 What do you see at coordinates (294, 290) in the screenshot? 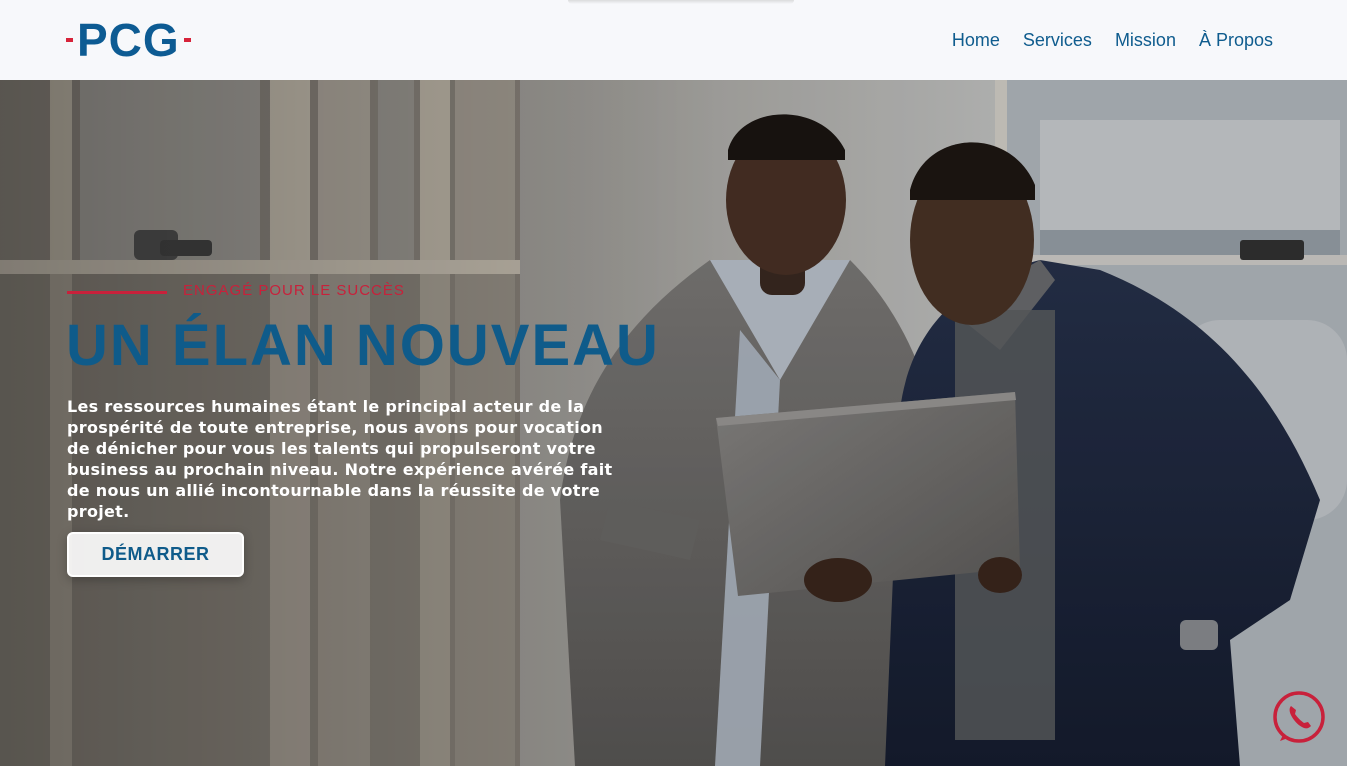
I see `hero-eyebrow: ENGAGÉ POUR LE SUCCÈS` at bounding box center [294, 290].